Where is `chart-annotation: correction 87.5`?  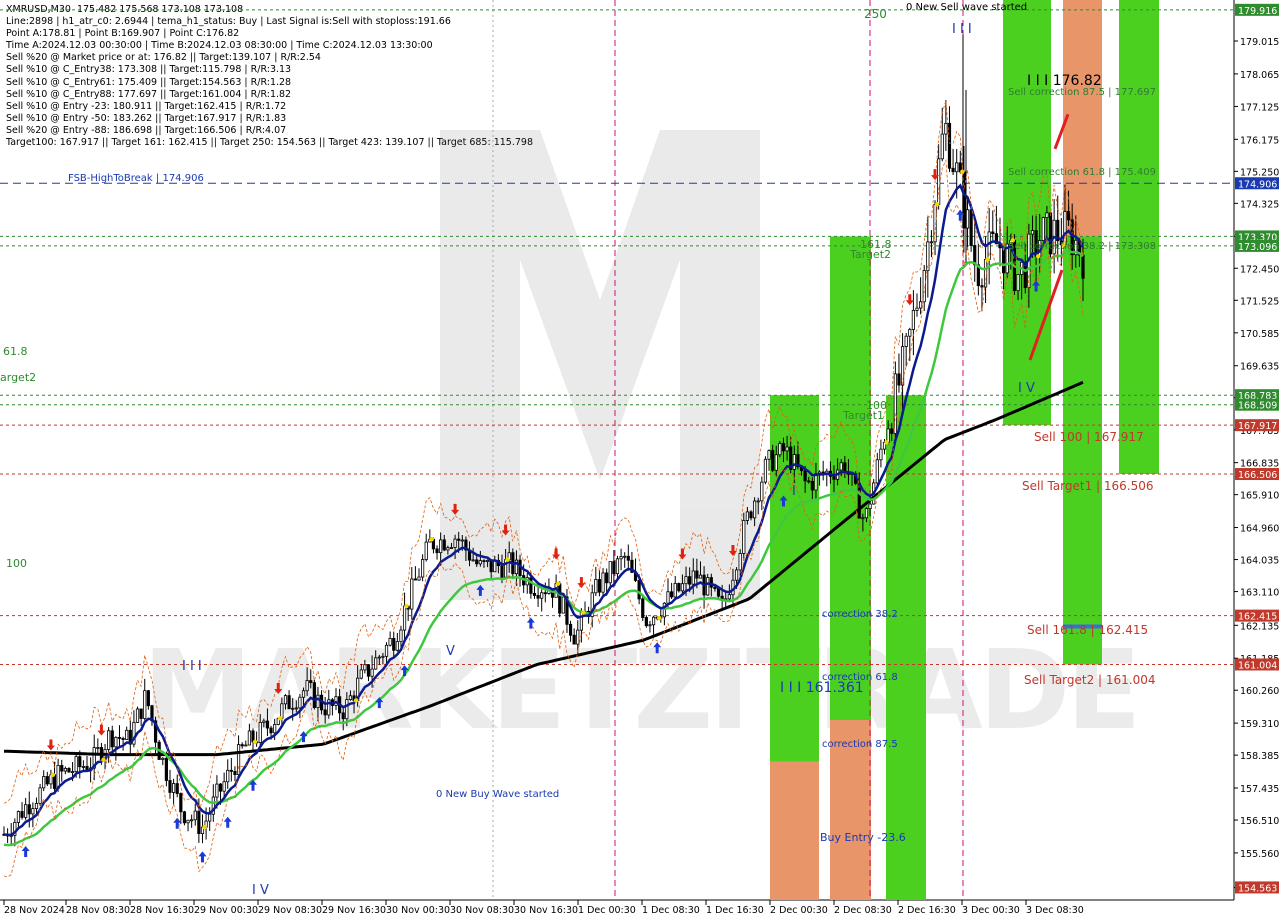 chart-annotation: correction 87.5 is located at coordinates (860, 744).